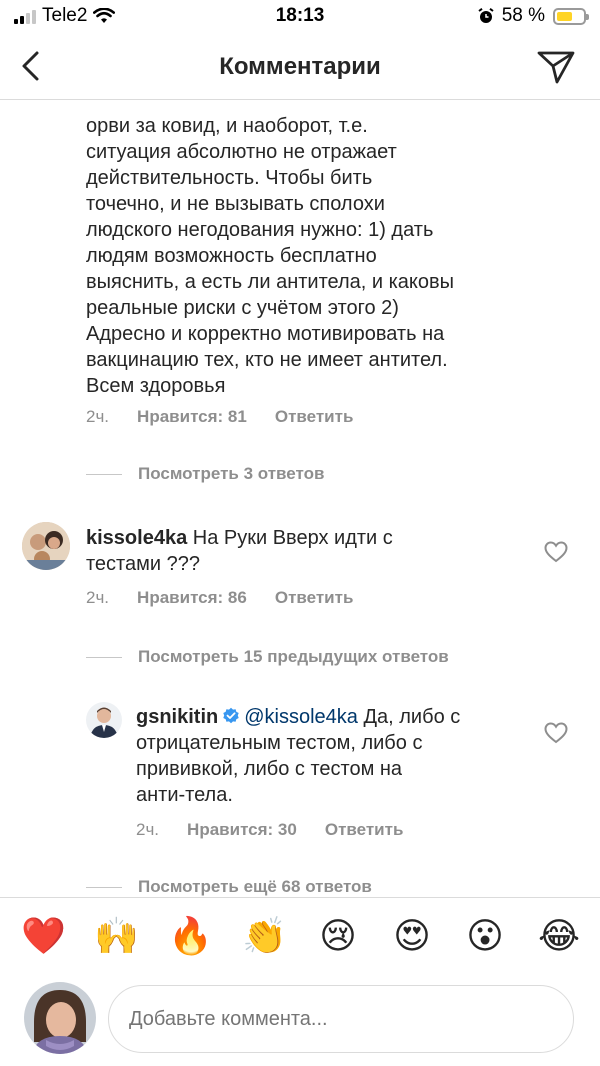  What do you see at coordinates (486, 15) in the screenshot?
I see `alarm-icon` at bounding box center [486, 15].